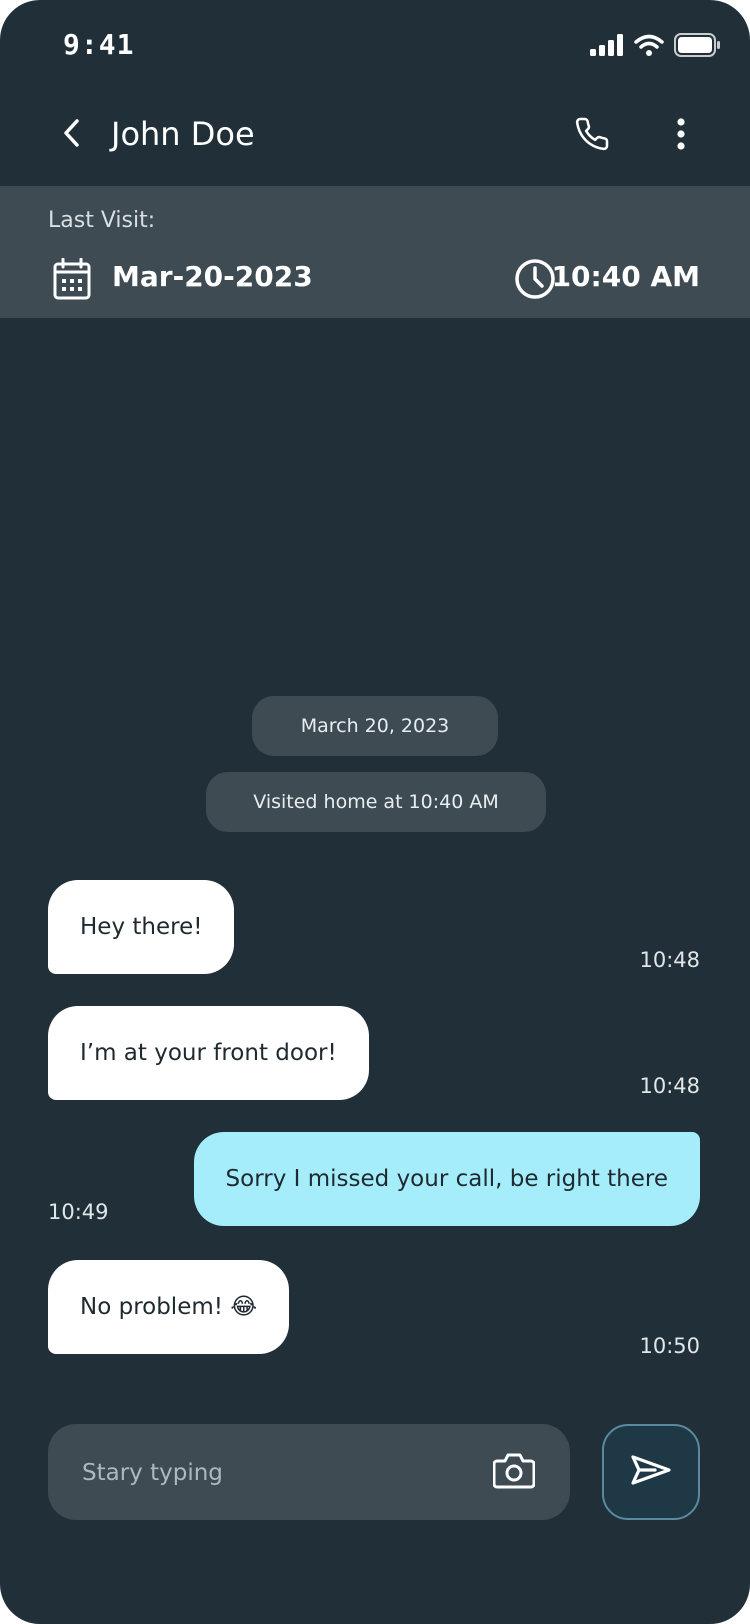  Describe the element at coordinates (446, 1179) in the screenshot. I see `outgoing-message: Sorry I missed your call, be right there` at that location.